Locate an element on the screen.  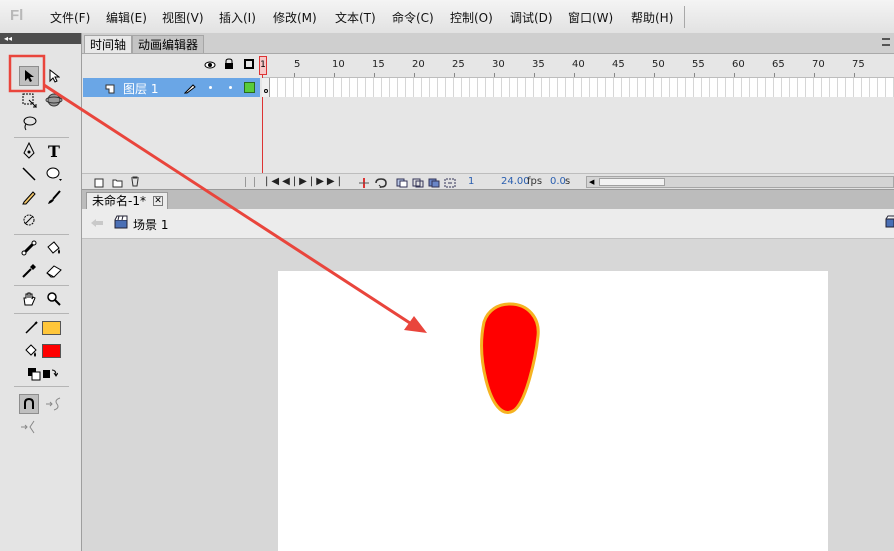
eraser-tool-icon is located at coordinates (54, 271).